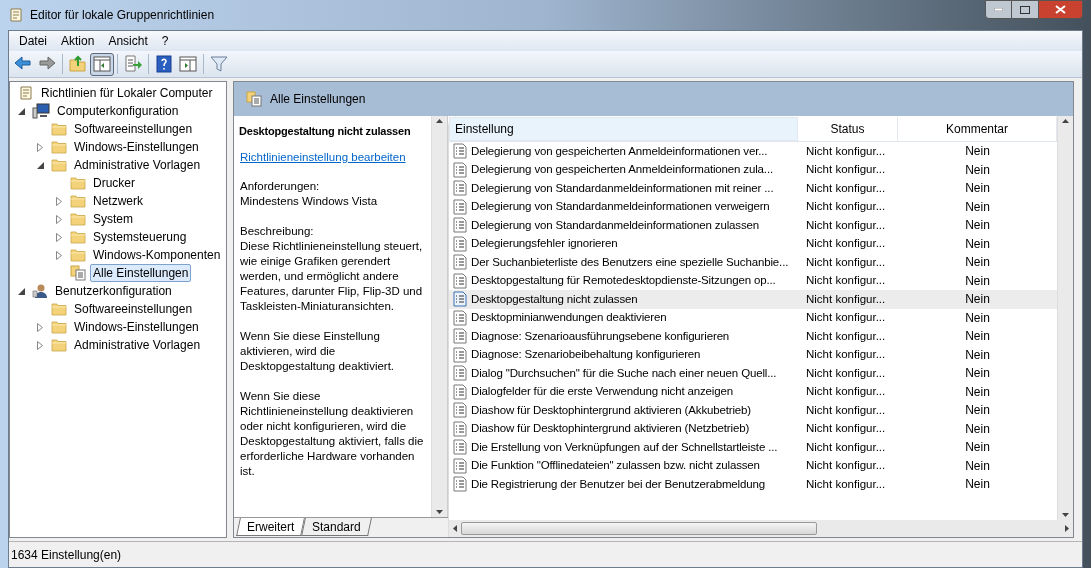  I want to click on table-row: Delegierung von Standardanmeldeinformationen verweigern Nicht konfigur... Nein, so click(753, 206).